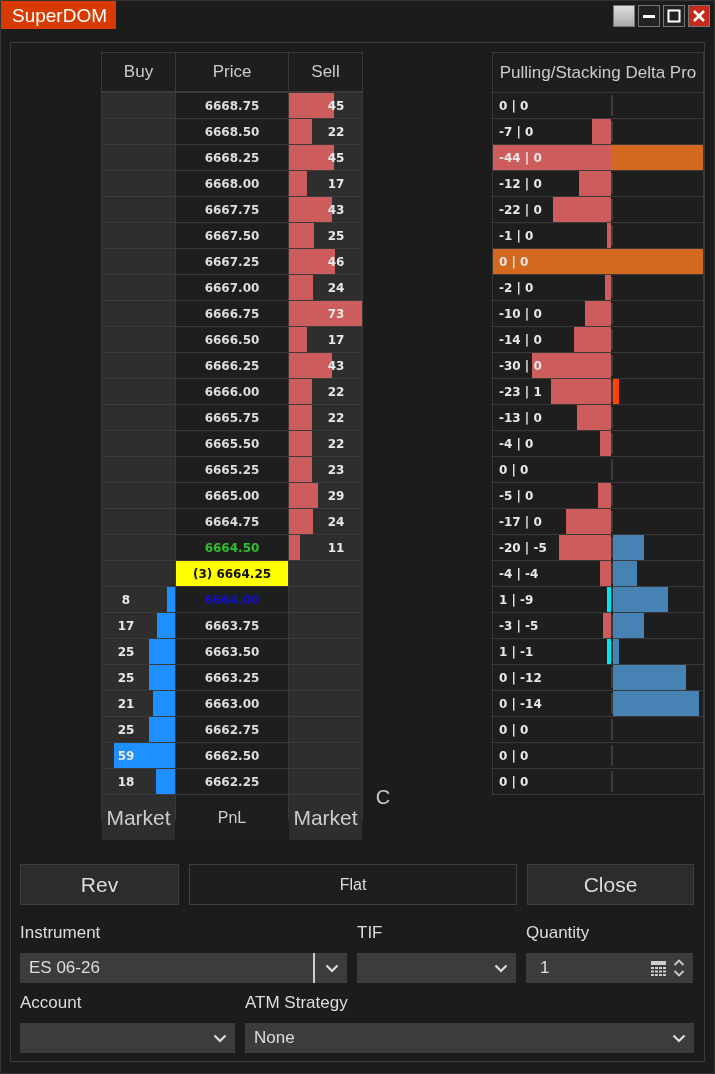  I want to click on price-cell: 6667.50, so click(232, 235).